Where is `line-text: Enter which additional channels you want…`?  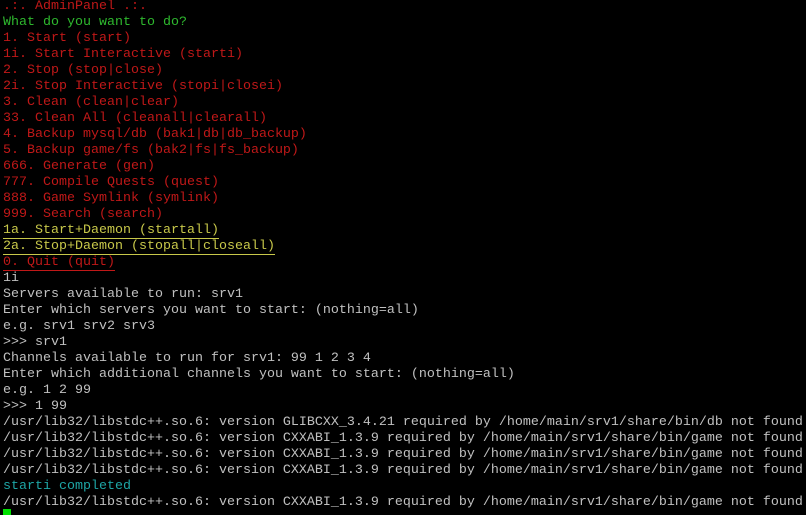
line-text: Enter which additional channels you want… is located at coordinates (259, 374).